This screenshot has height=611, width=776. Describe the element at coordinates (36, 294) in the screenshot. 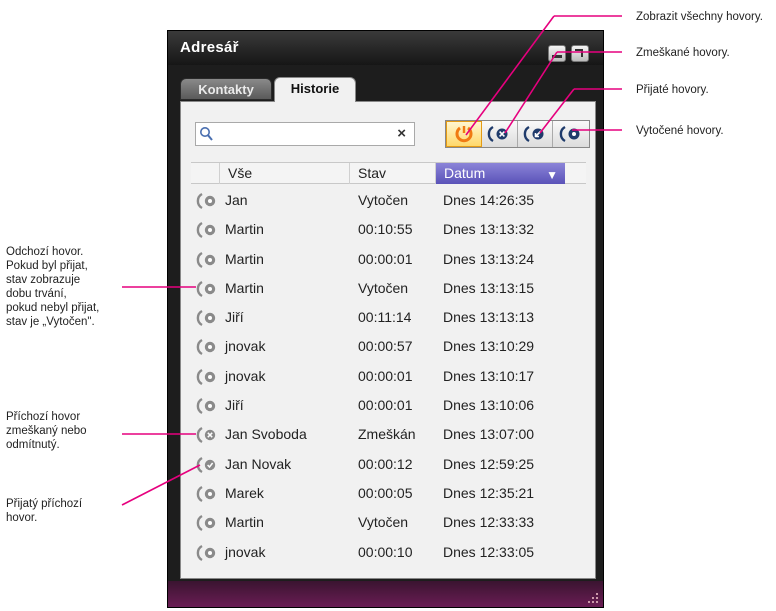

I see `callout-line: dobu trvání,` at that location.